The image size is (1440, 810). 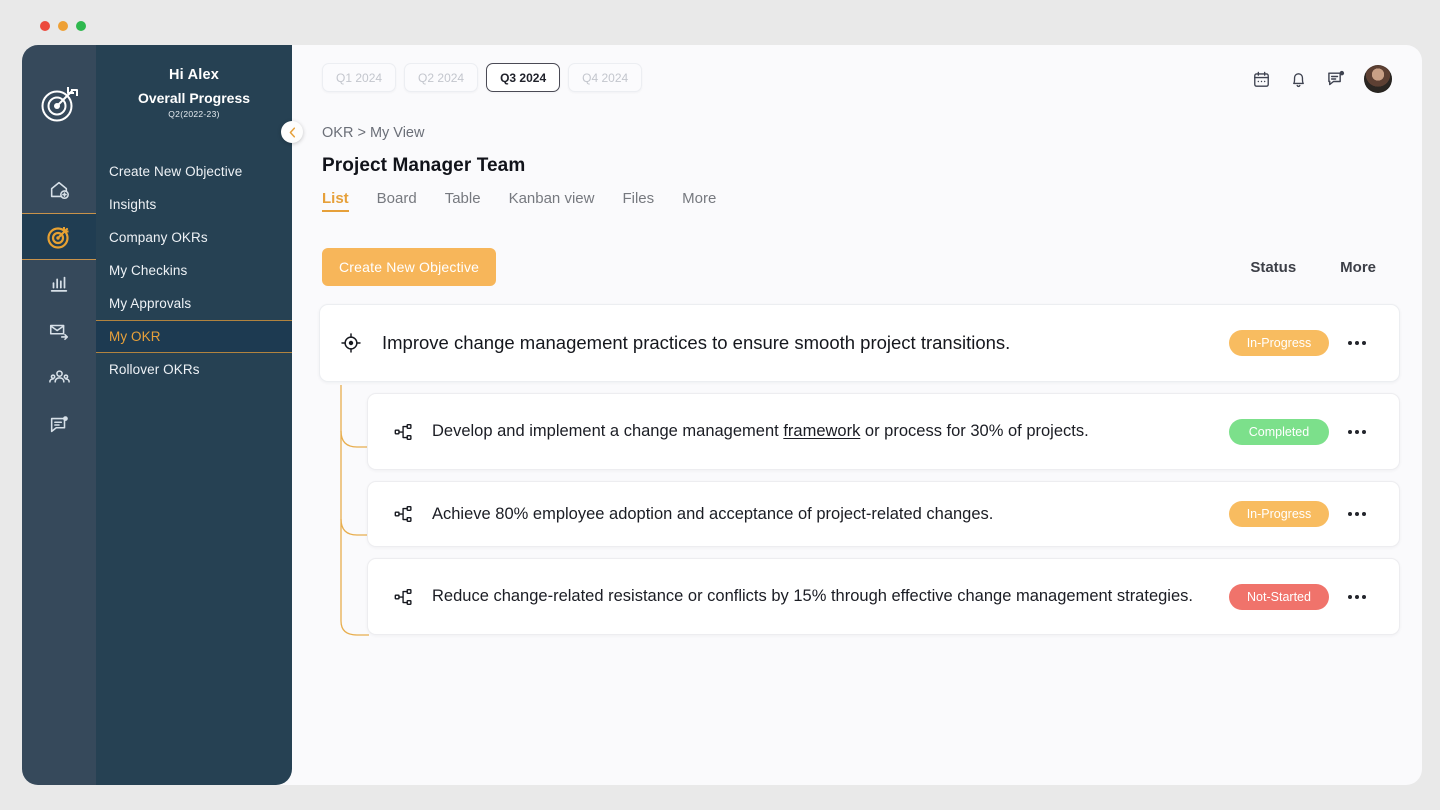 What do you see at coordinates (605, 77) in the screenshot?
I see `quarter-tab-q4: Q4 2024` at bounding box center [605, 77].